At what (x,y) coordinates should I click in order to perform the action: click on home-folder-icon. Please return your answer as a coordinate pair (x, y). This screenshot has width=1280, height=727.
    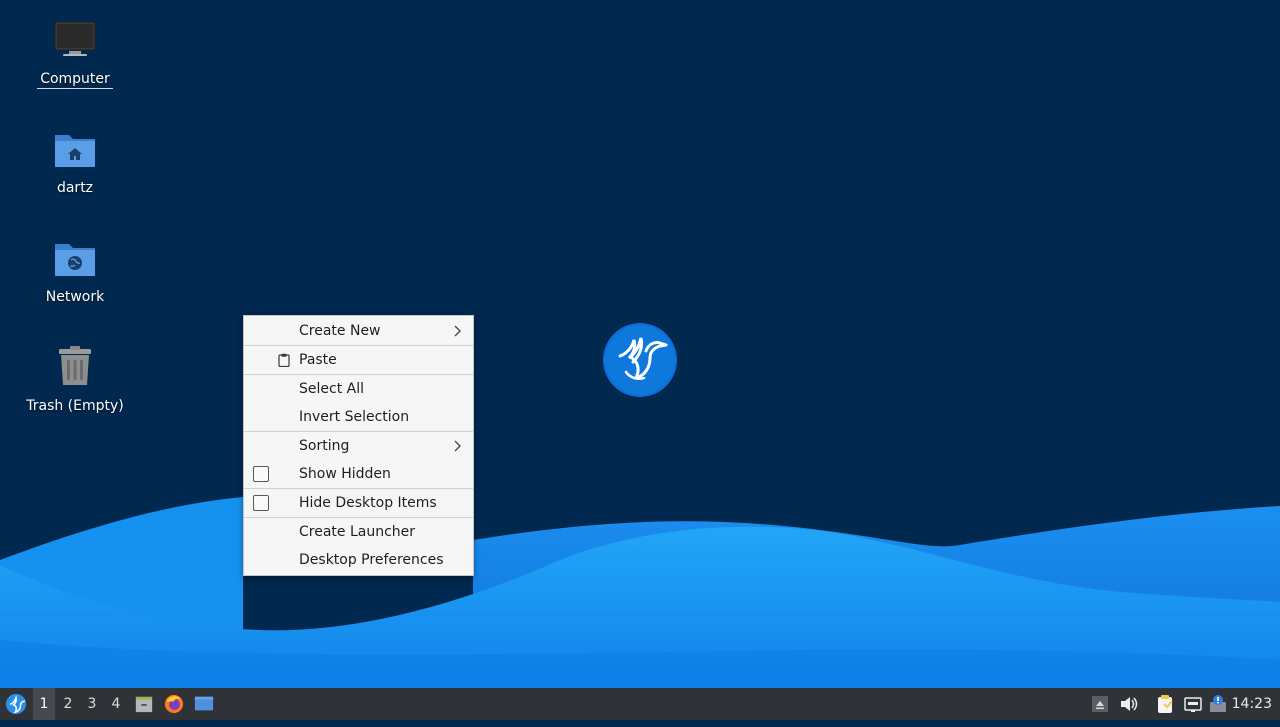
    Looking at the image, I should click on (75, 151).